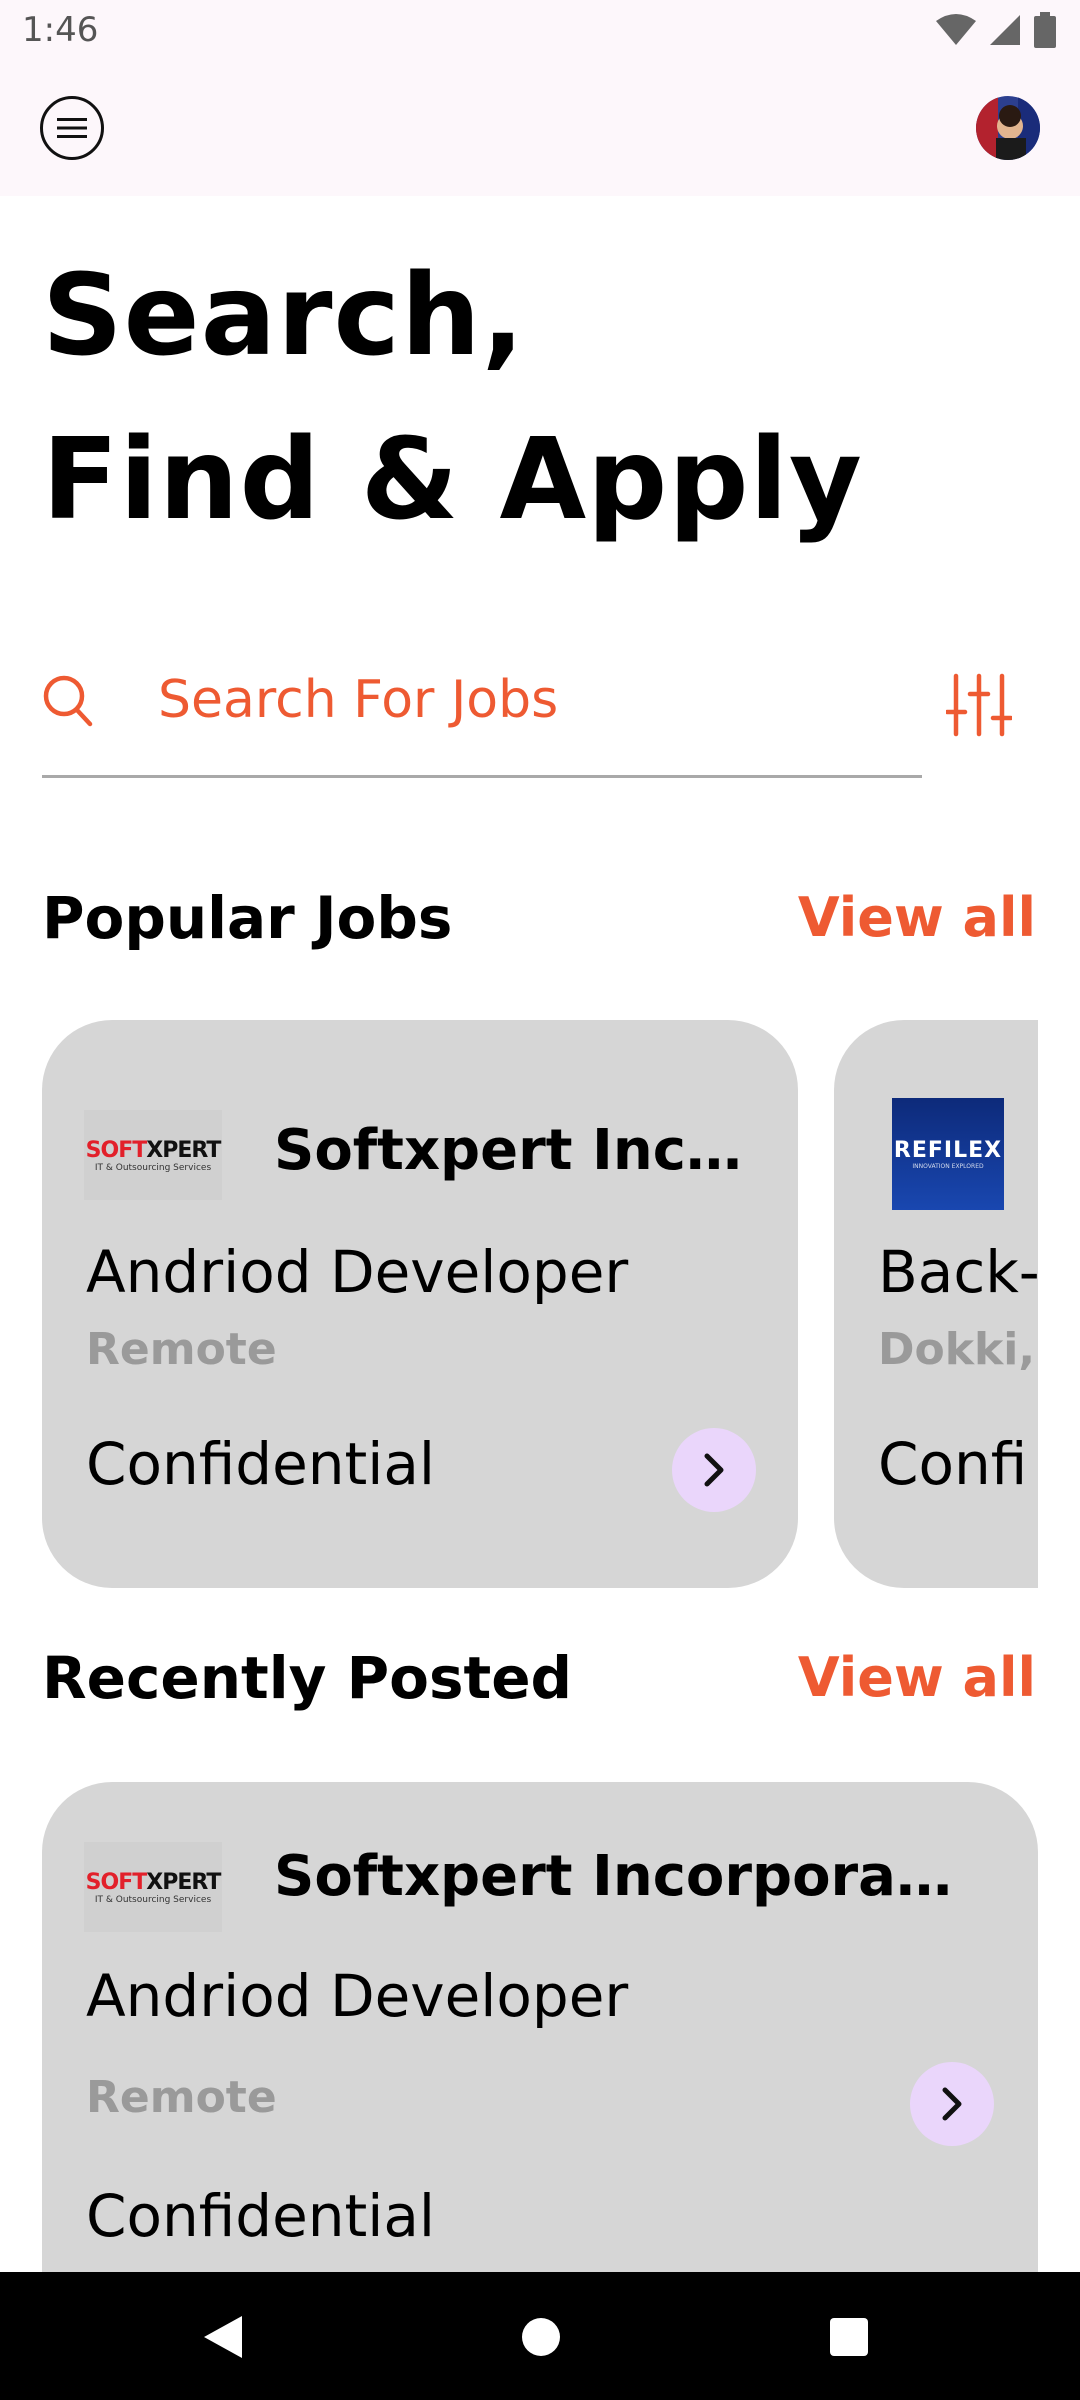  What do you see at coordinates (358, 700) in the screenshot?
I see `search-placeholder: Search For Jobs` at bounding box center [358, 700].